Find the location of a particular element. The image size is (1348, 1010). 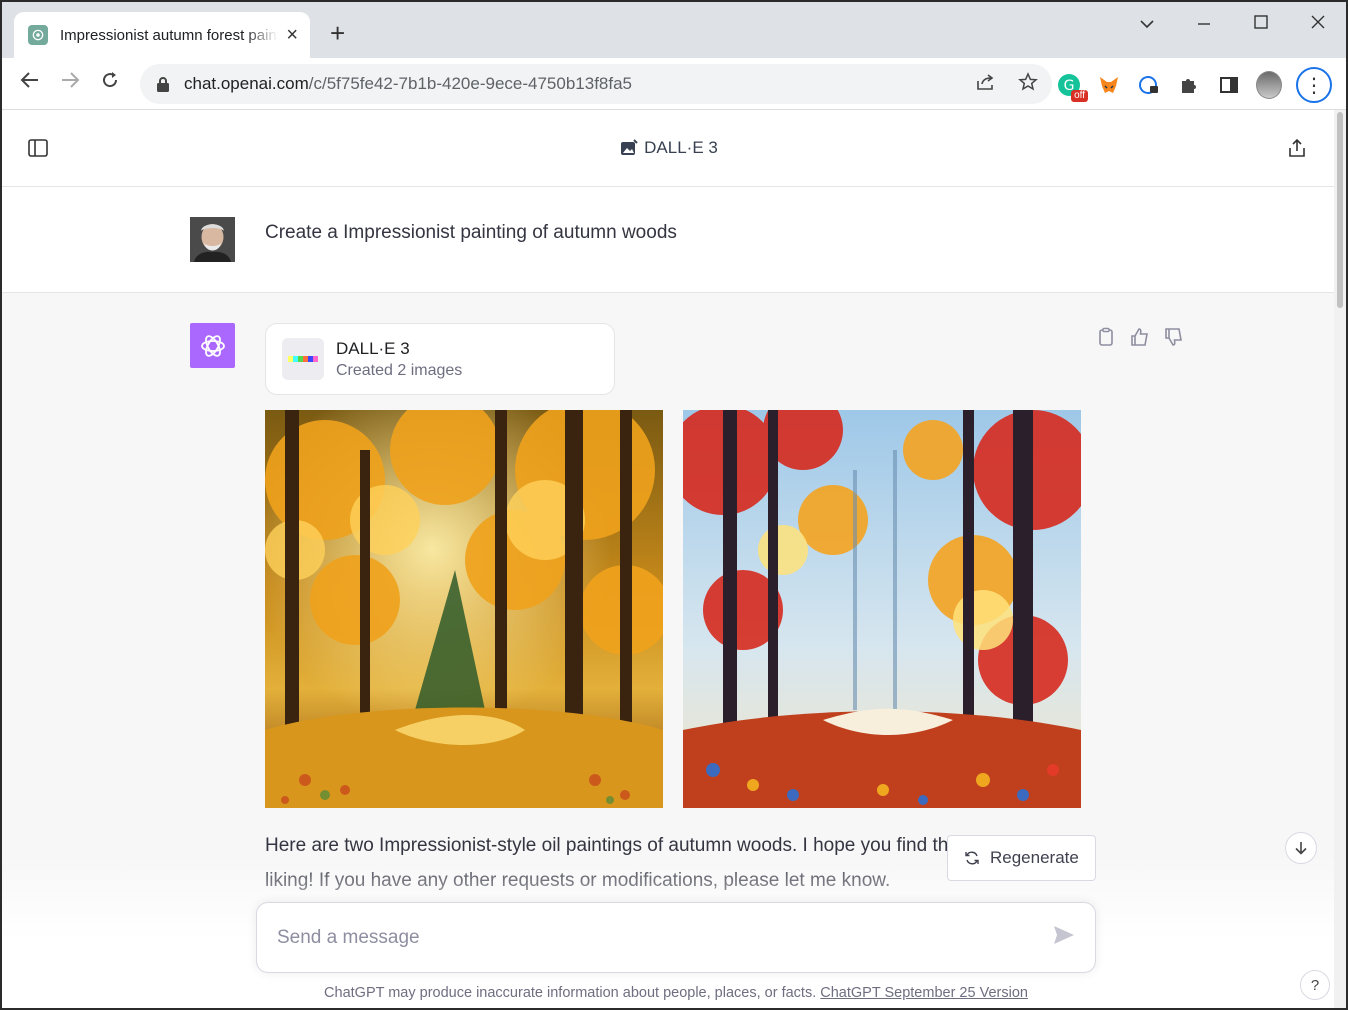

metamask-fox-icon is located at coordinates (1109, 85).